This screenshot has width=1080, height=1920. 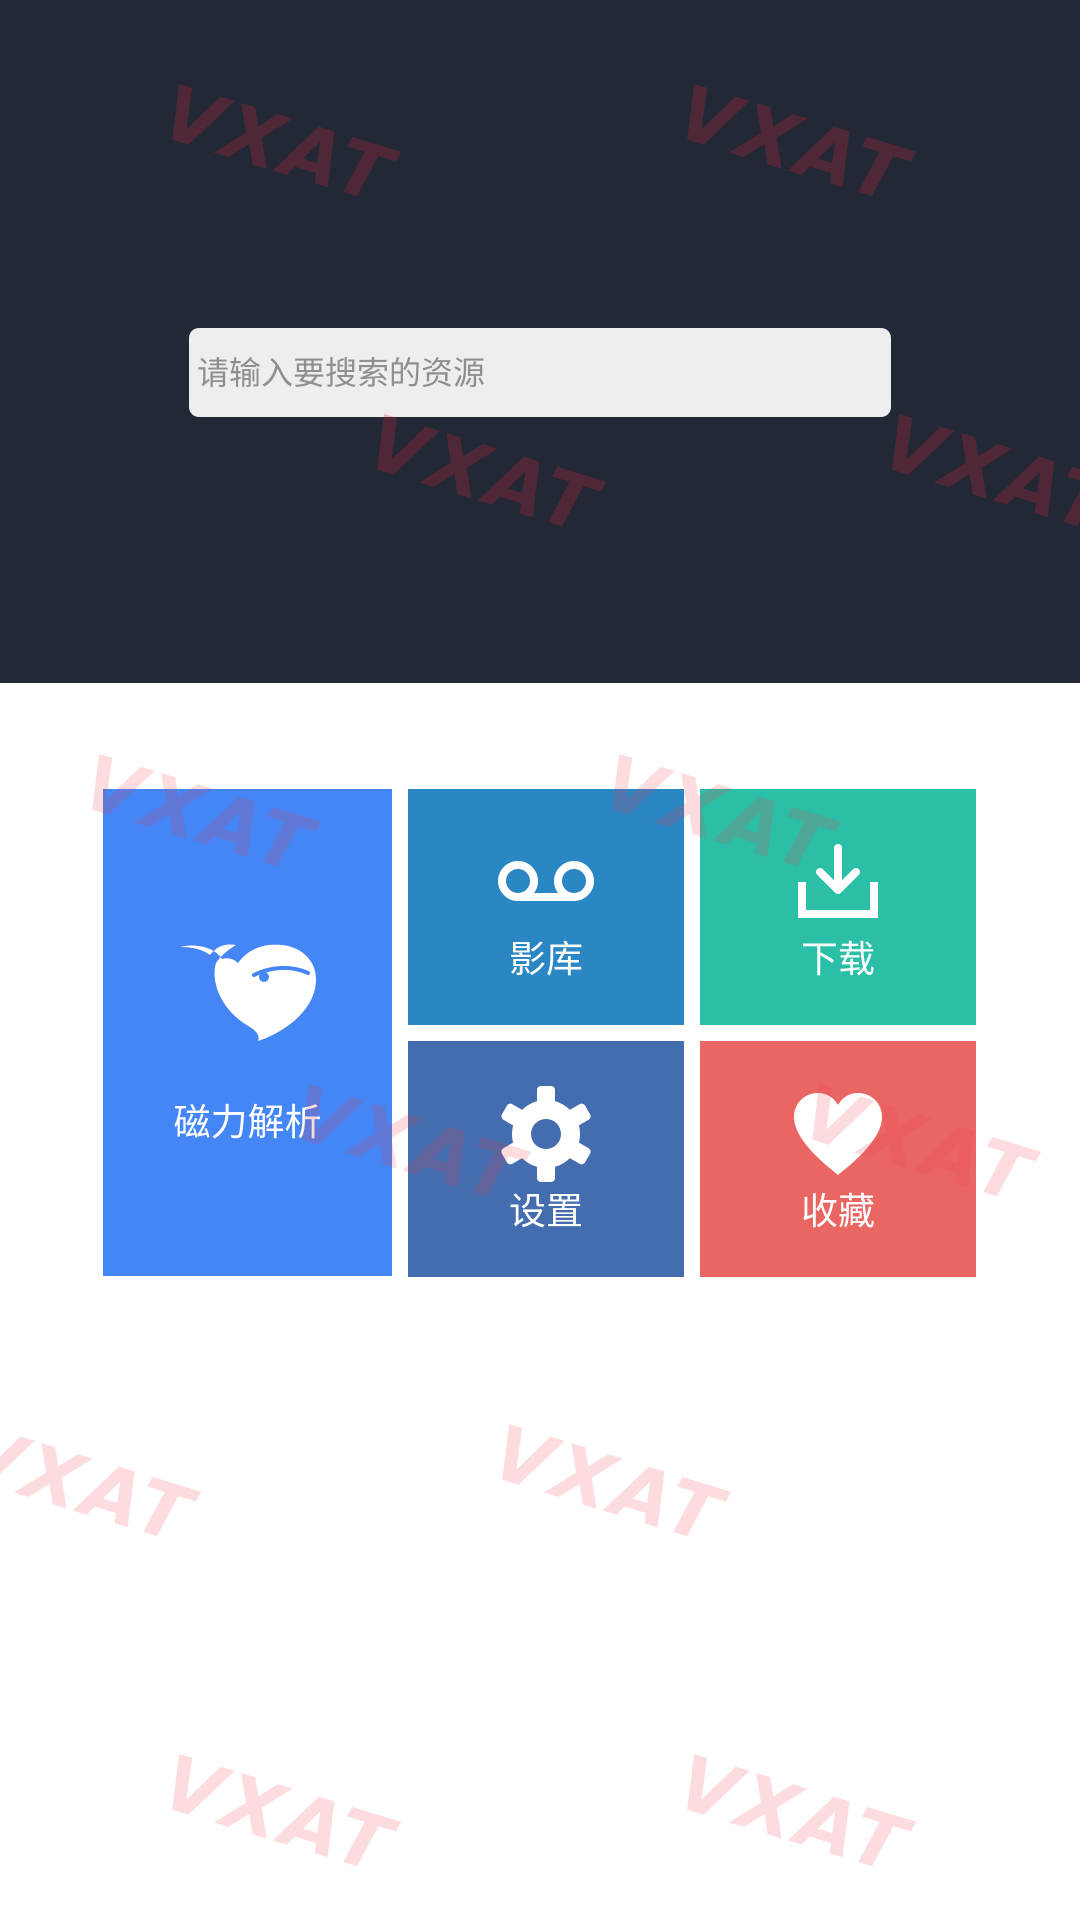 I want to click on favorites-tile: 收藏, so click(x=838, y=1159).